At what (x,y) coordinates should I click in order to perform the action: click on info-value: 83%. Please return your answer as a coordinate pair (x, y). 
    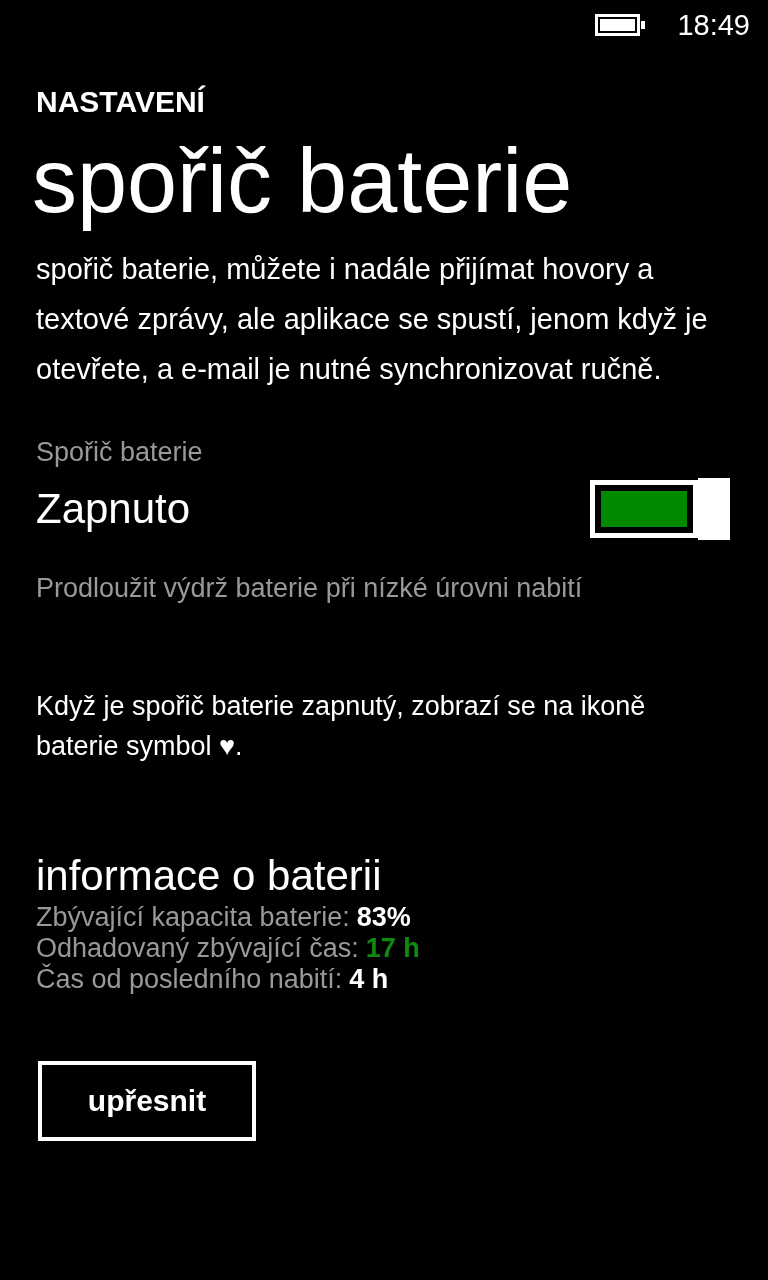
    Looking at the image, I should click on (383, 917).